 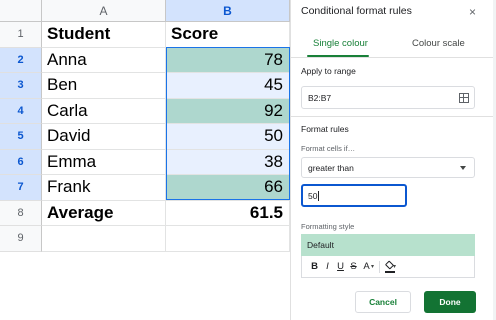 I want to click on apply-to-range-label: Apply to range, so click(x=328, y=71).